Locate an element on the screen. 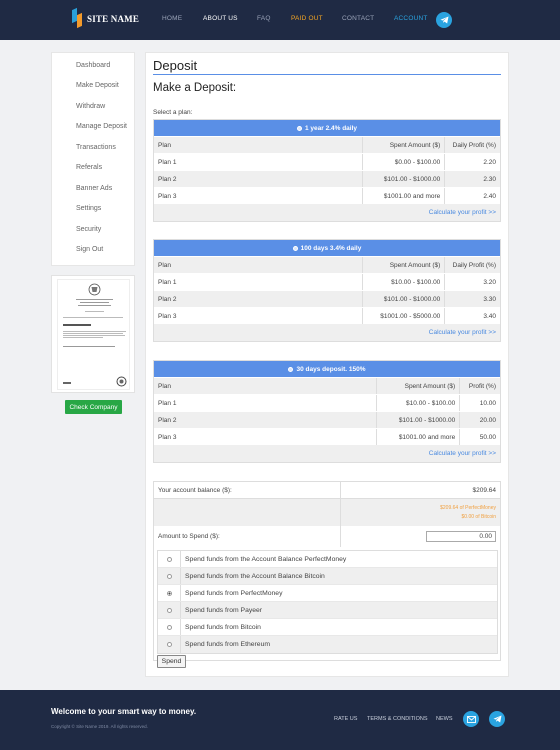  certificate-page is located at coordinates (93, 334).